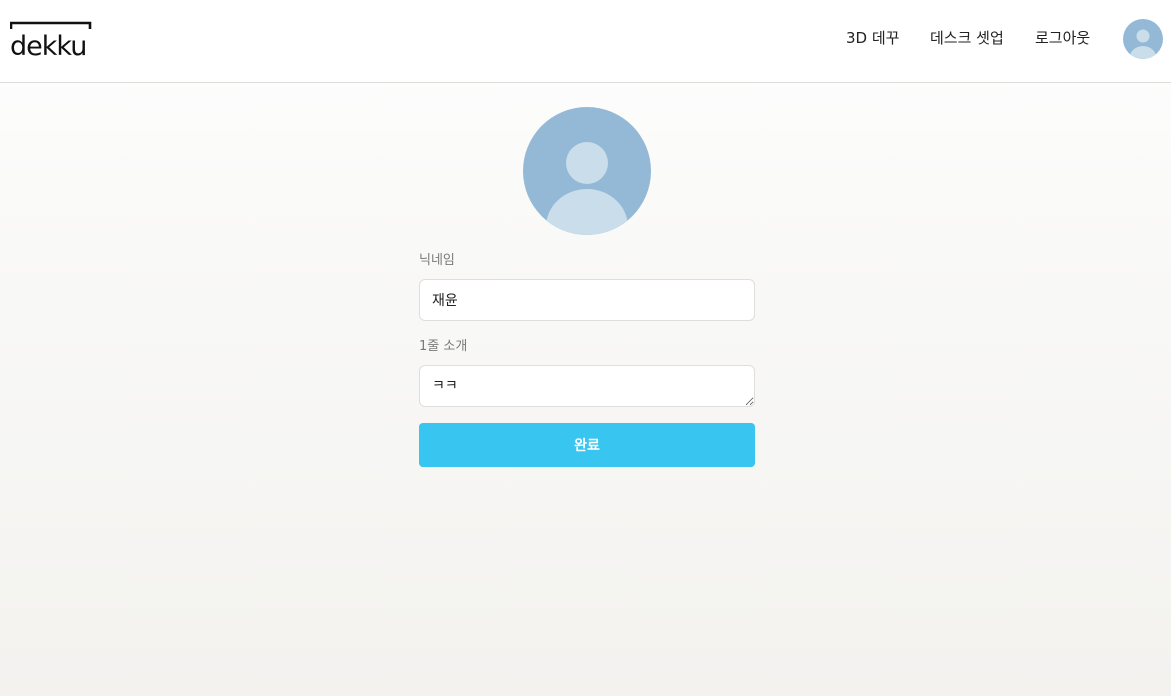  Describe the element at coordinates (48, 44) in the screenshot. I see `svg-text: dekku` at that location.